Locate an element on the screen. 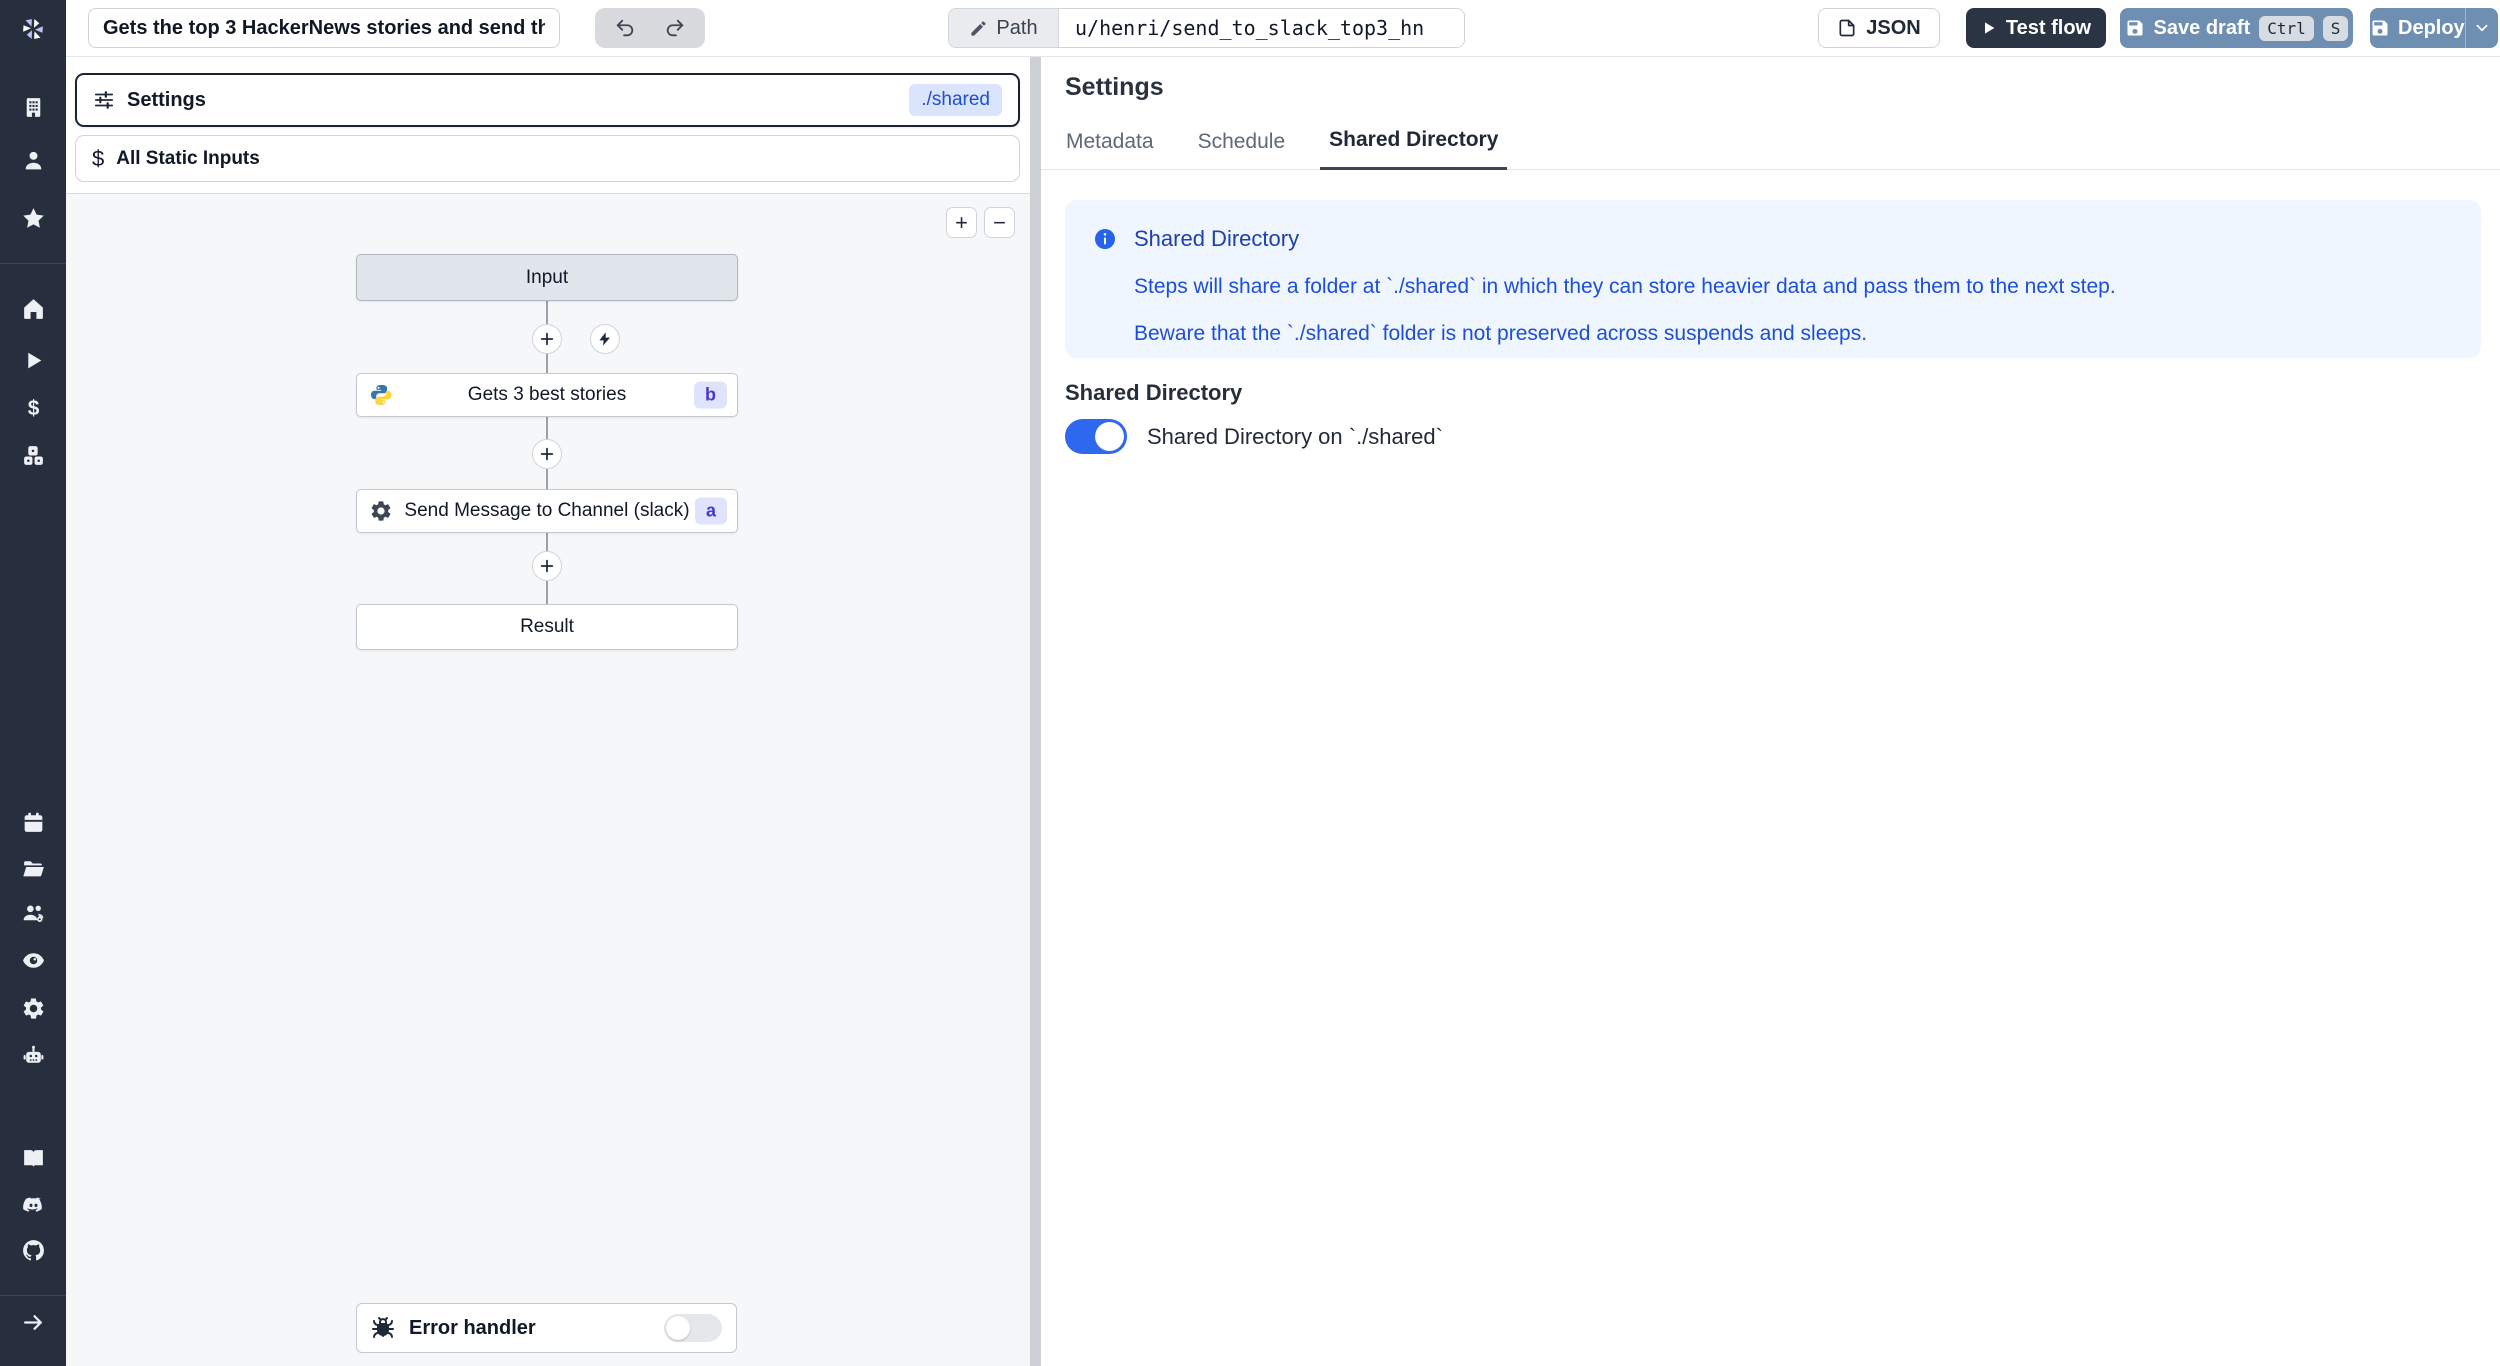  input-node: Input is located at coordinates (547, 277).